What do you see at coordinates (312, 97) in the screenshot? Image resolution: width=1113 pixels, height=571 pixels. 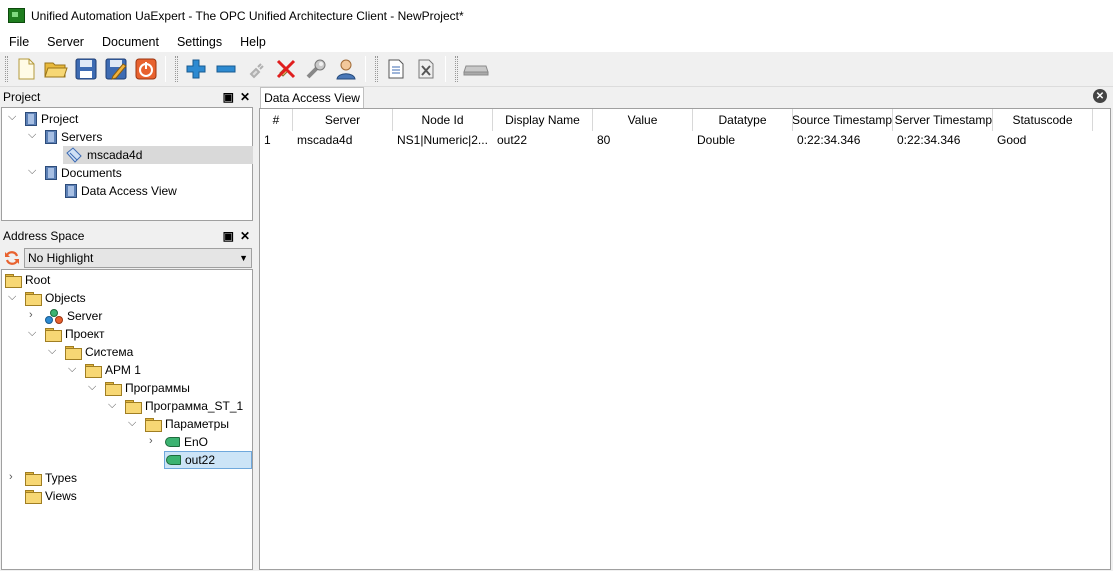 I see `tab-data-access-view: Data Access View` at bounding box center [312, 97].